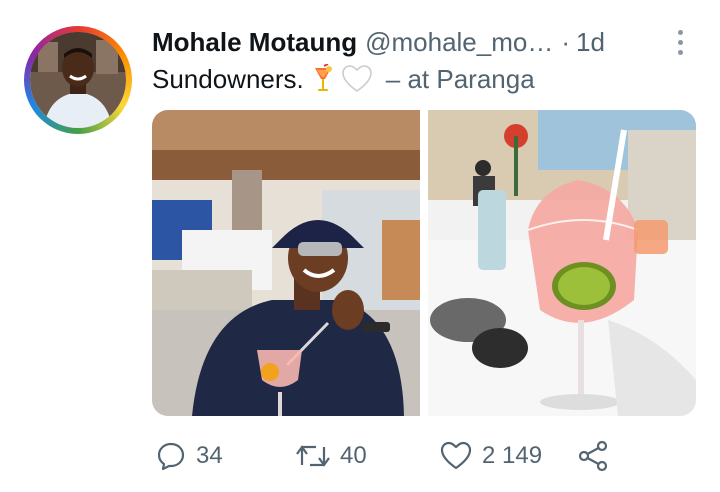  Describe the element at coordinates (171, 456) in the screenshot. I see `comment-icon` at that location.